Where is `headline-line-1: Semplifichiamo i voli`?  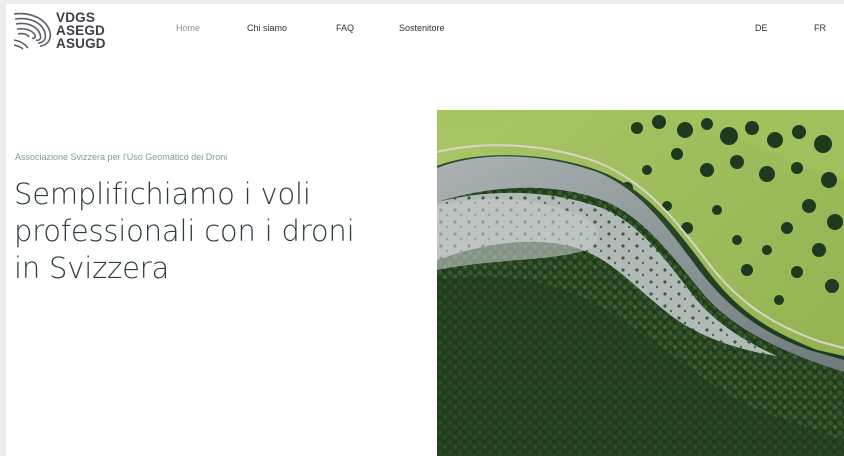
headline-line-1: Semplifichiamo i voli is located at coordinates (162, 194).